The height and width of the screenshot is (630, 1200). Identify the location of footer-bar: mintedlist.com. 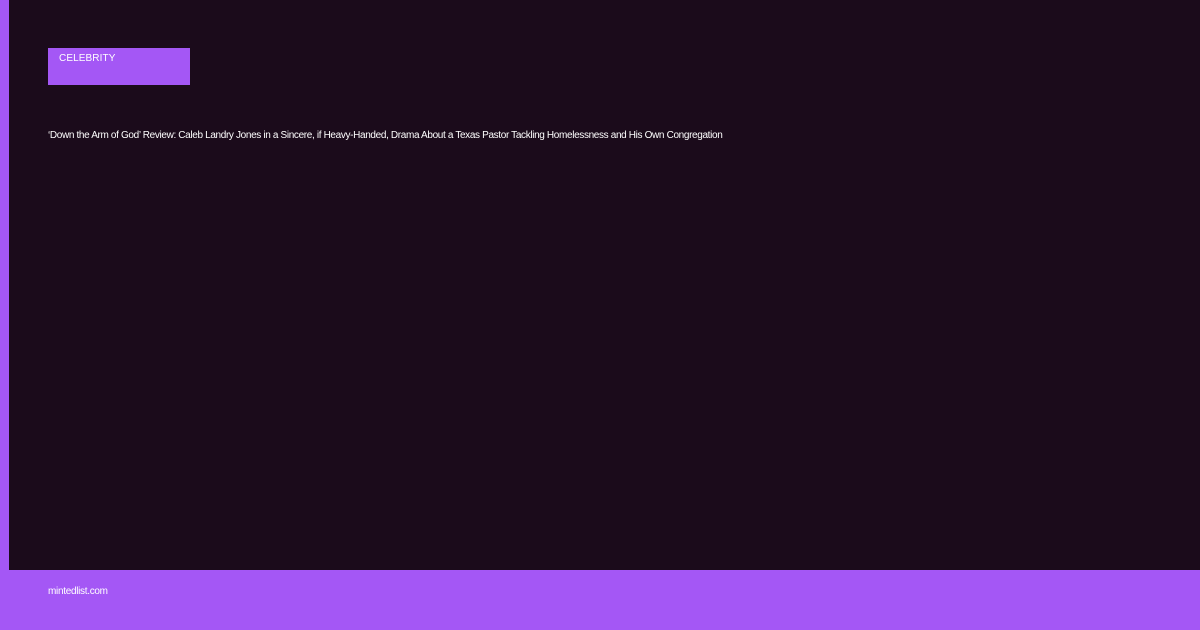
(600, 600).